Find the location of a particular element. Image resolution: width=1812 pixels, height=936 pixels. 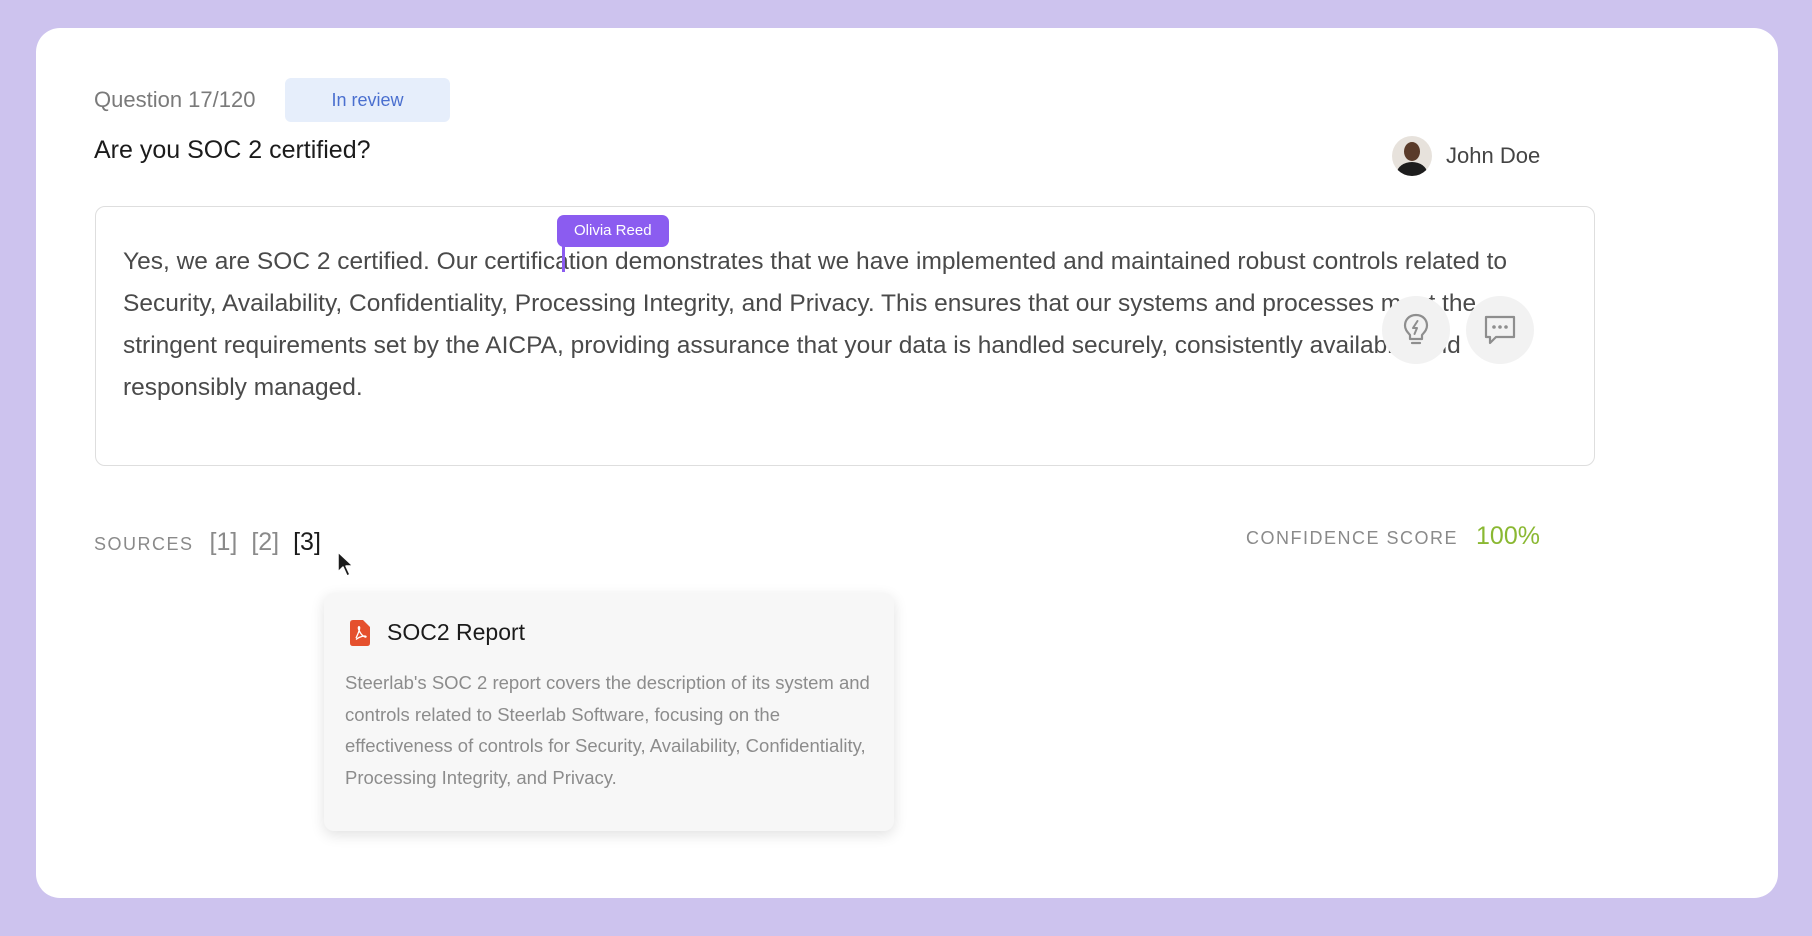

comment-icon is located at coordinates (1500, 330).